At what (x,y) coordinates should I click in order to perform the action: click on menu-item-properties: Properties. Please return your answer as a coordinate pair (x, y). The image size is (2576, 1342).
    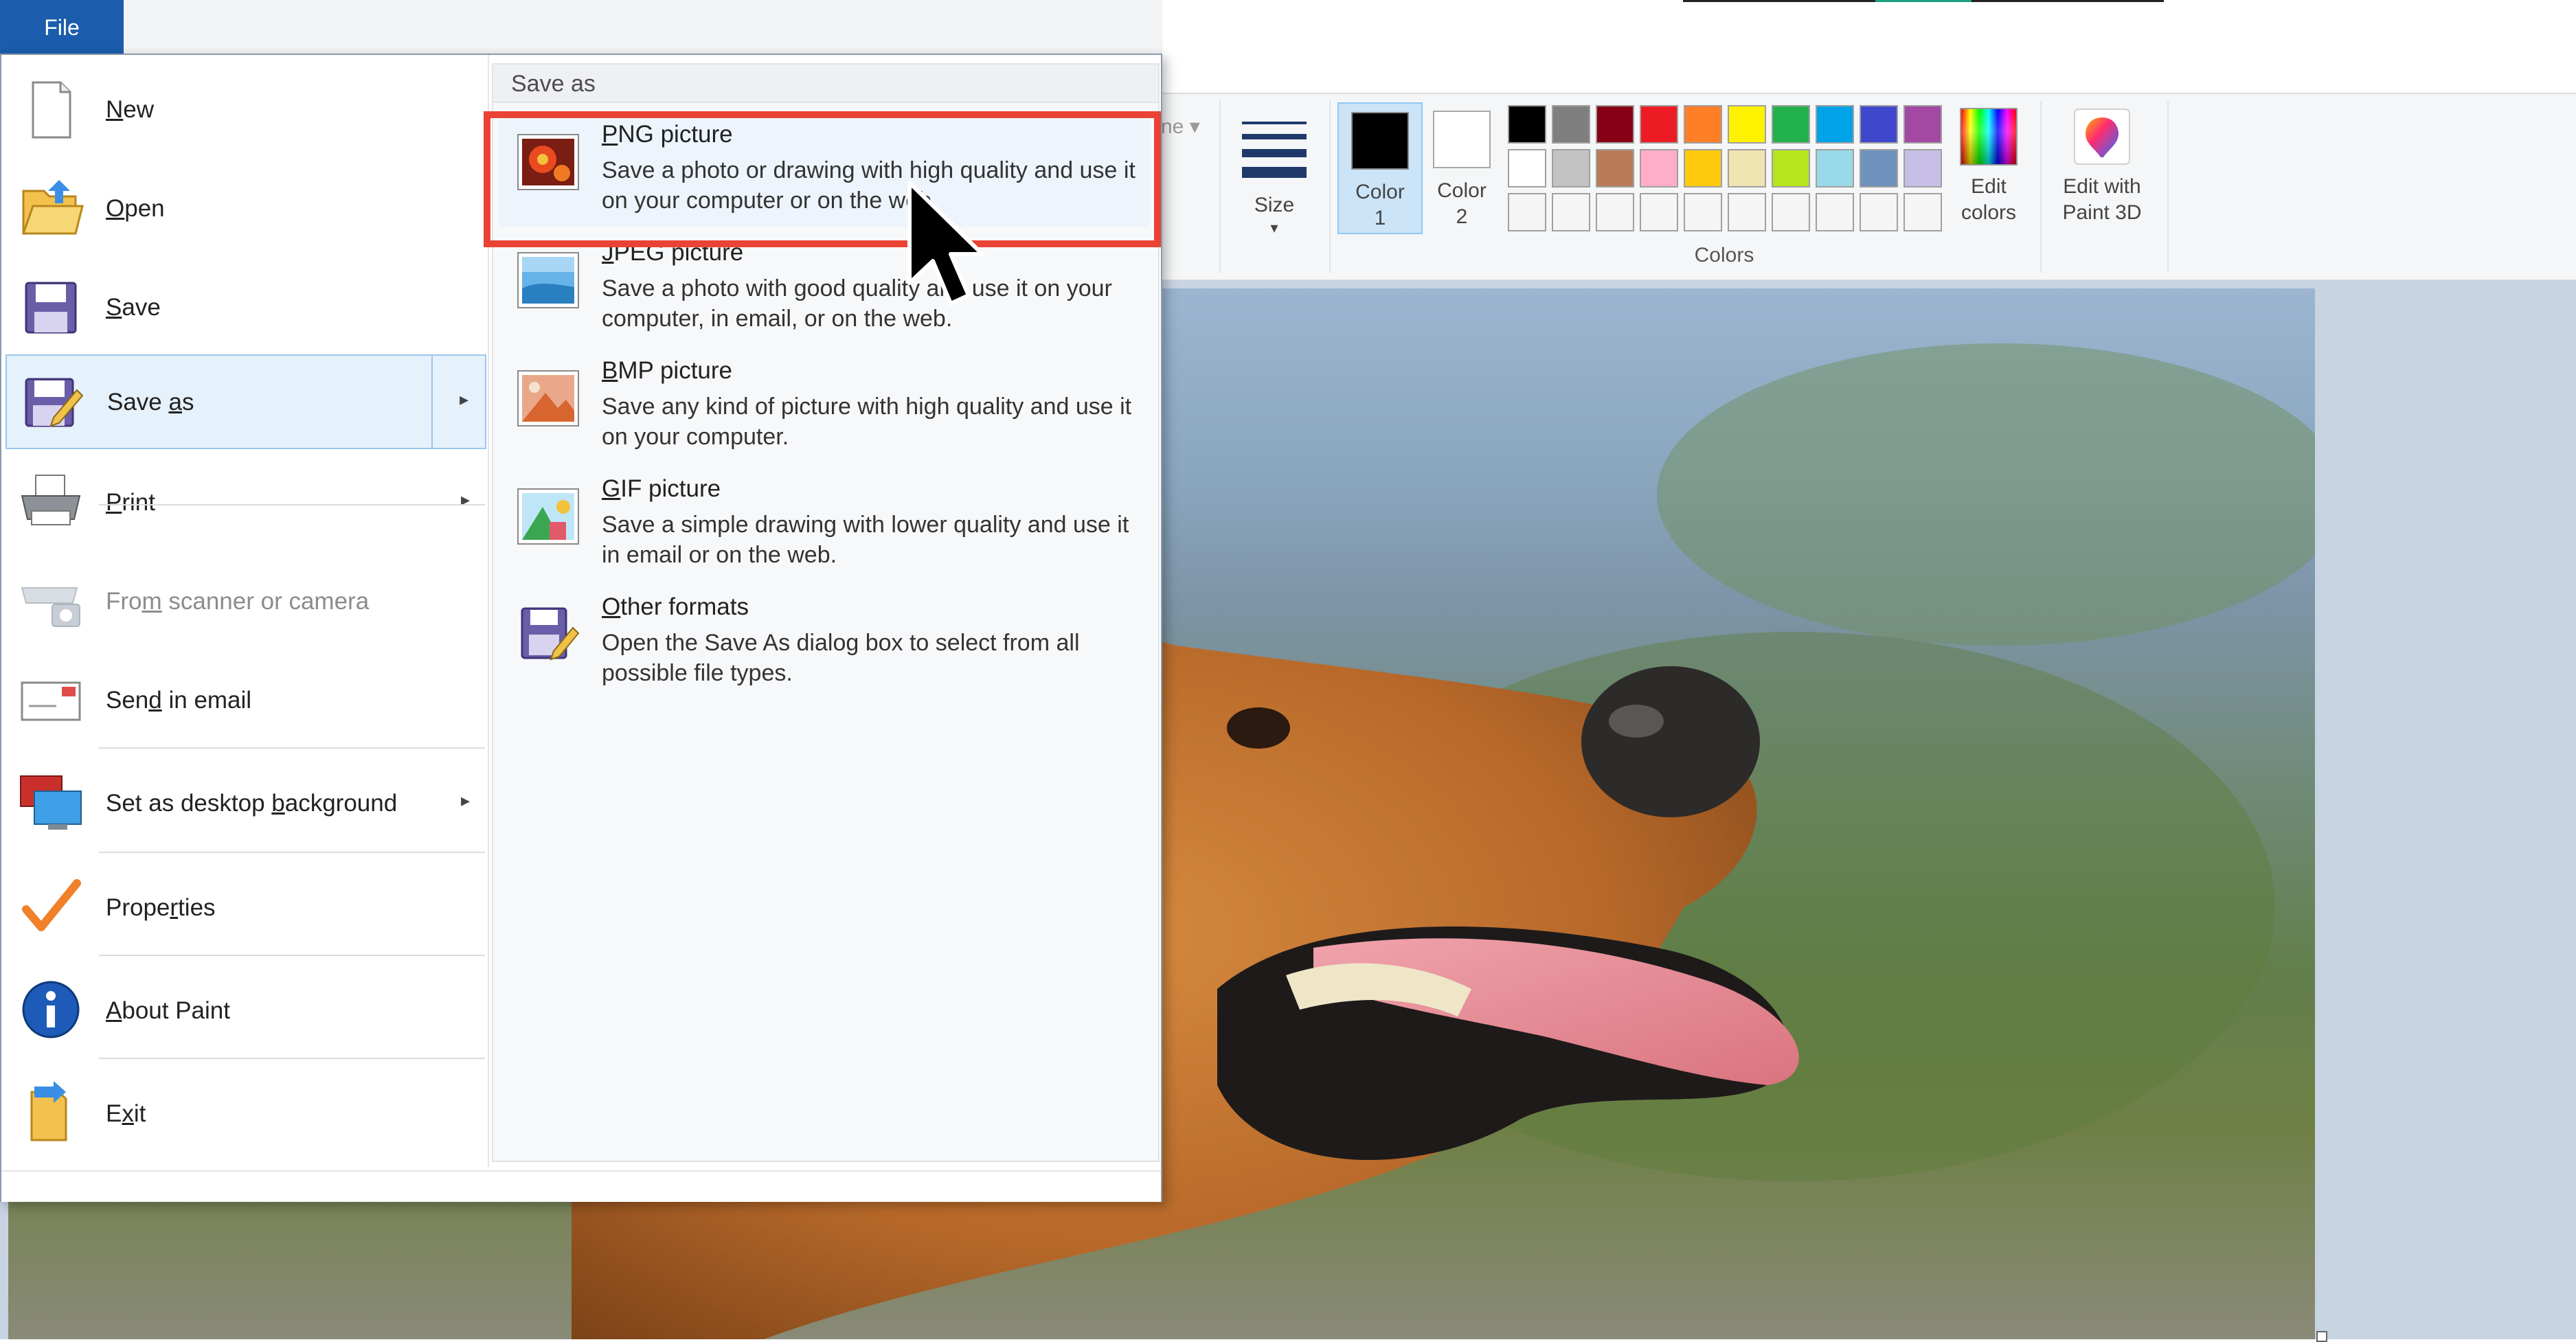
    Looking at the image, I should click on (245, 907).